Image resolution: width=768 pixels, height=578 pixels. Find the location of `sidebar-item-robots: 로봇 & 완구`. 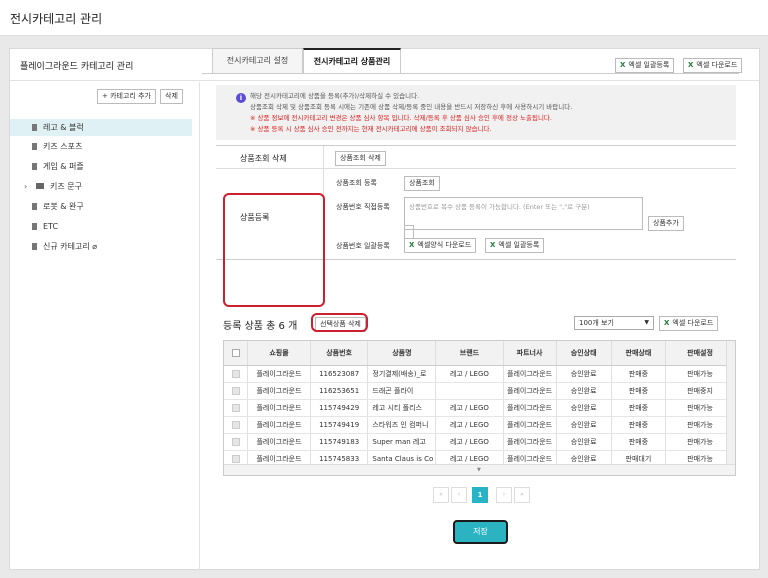

sidebar-item-robots: 로봇 & 완구 is located at coordinates (101, 206).